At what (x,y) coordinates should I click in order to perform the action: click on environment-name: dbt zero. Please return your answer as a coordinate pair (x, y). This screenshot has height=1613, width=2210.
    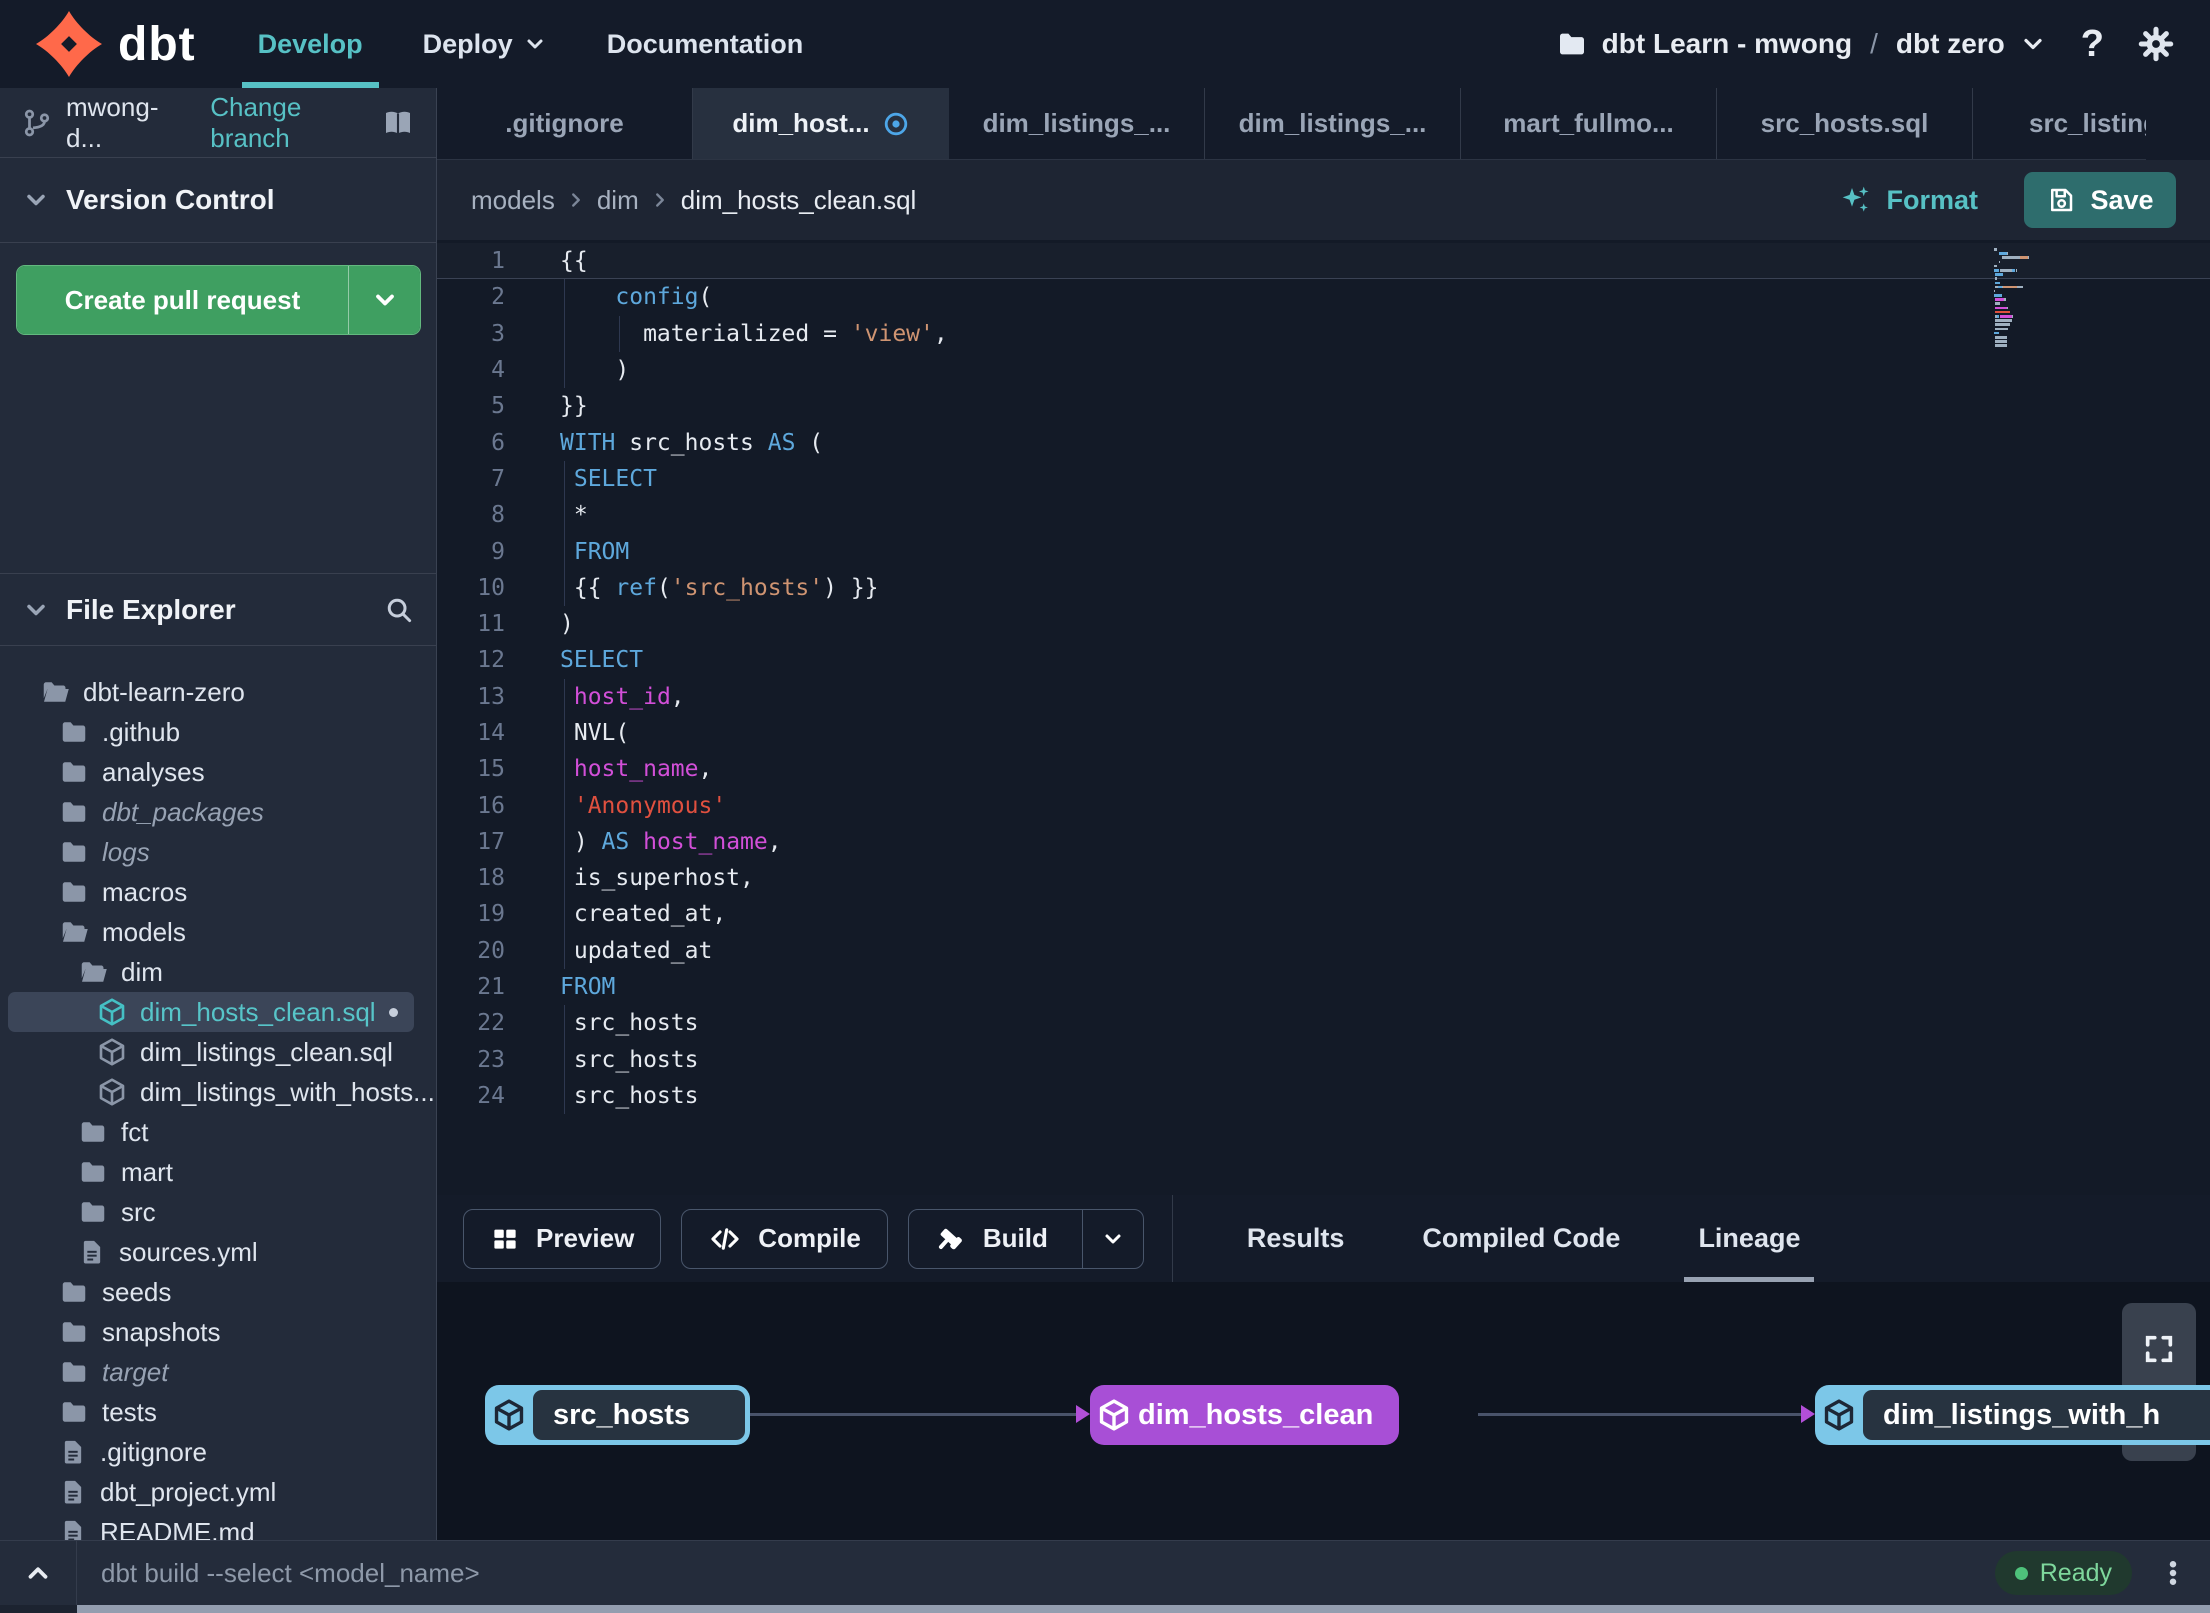
    Looking at the image, I should click on (1950, 44).